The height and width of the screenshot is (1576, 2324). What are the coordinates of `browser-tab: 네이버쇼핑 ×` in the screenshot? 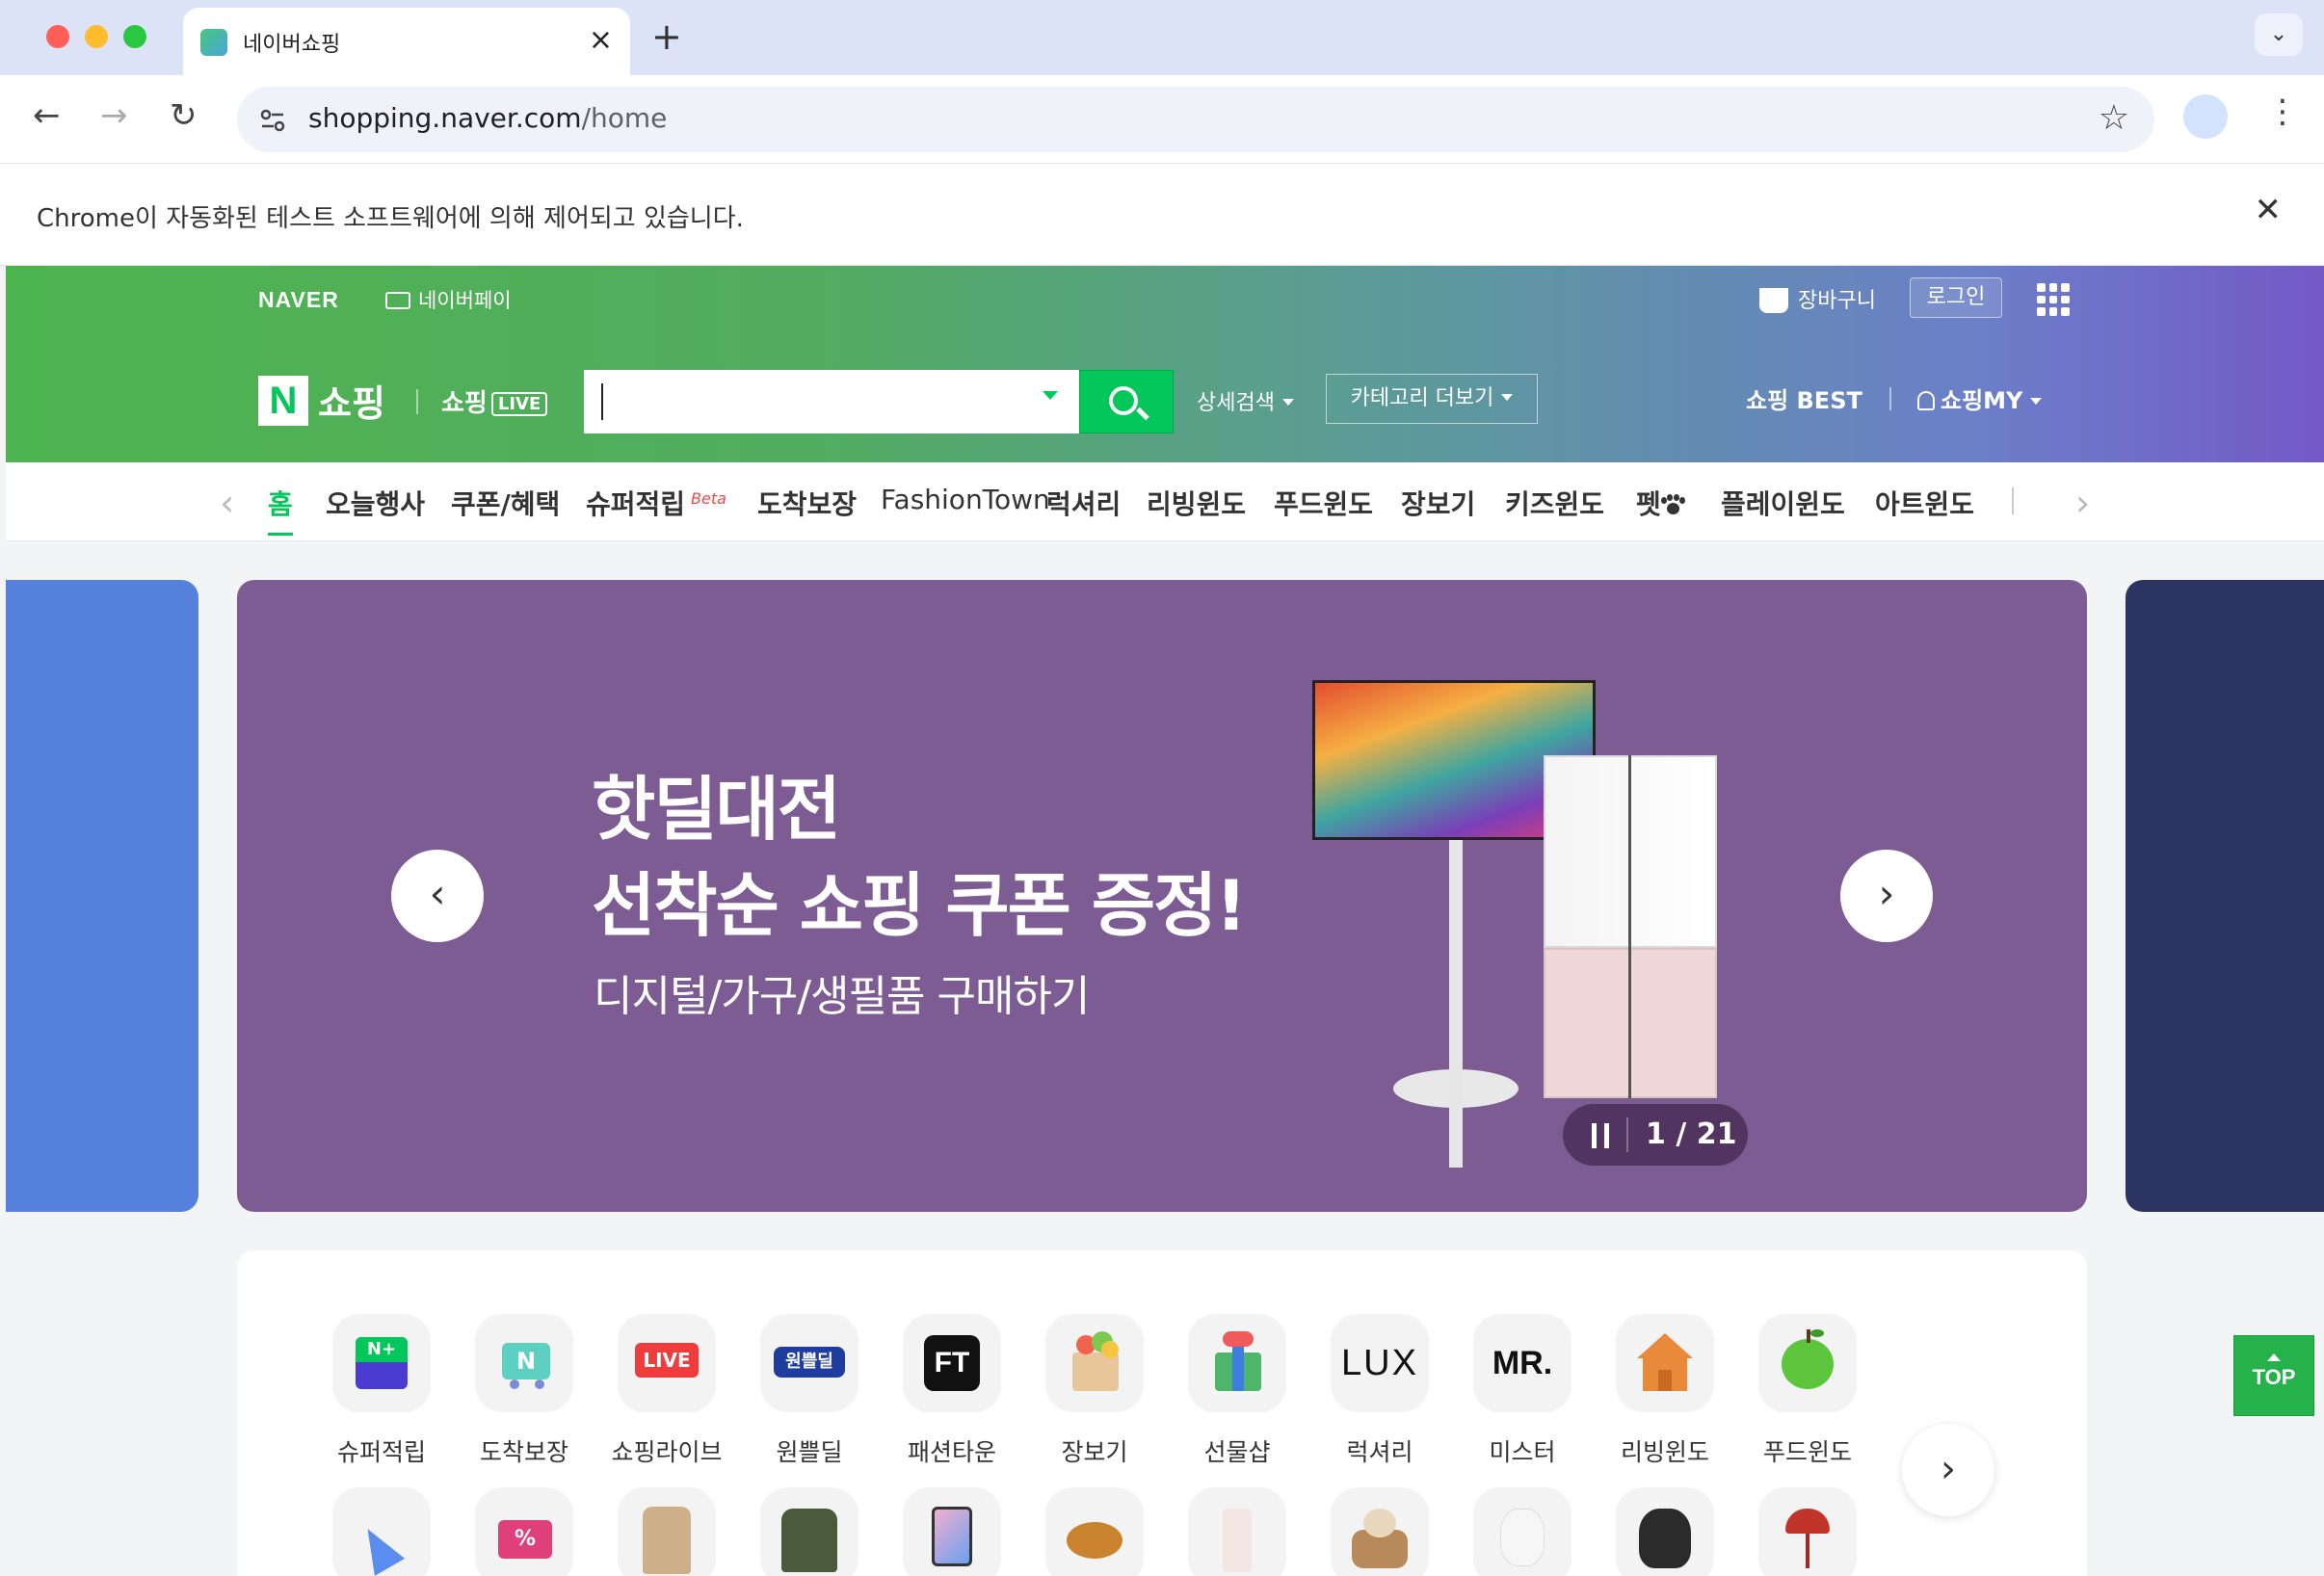 It's located at (407, 42).